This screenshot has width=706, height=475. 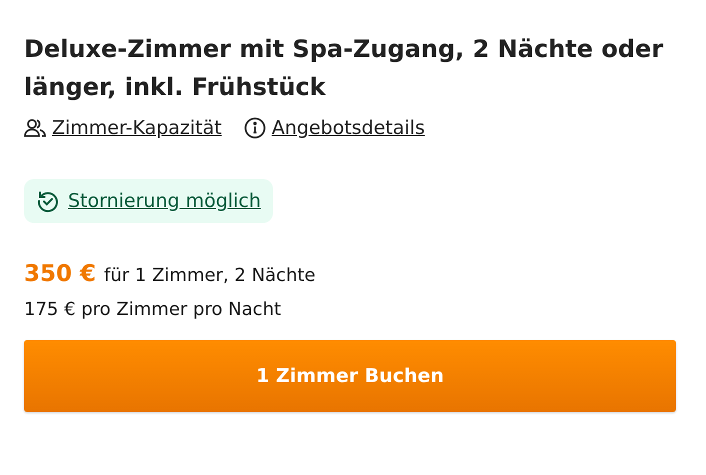 I want to click on link: Angebotsdetails, so click(x=348, y=128).